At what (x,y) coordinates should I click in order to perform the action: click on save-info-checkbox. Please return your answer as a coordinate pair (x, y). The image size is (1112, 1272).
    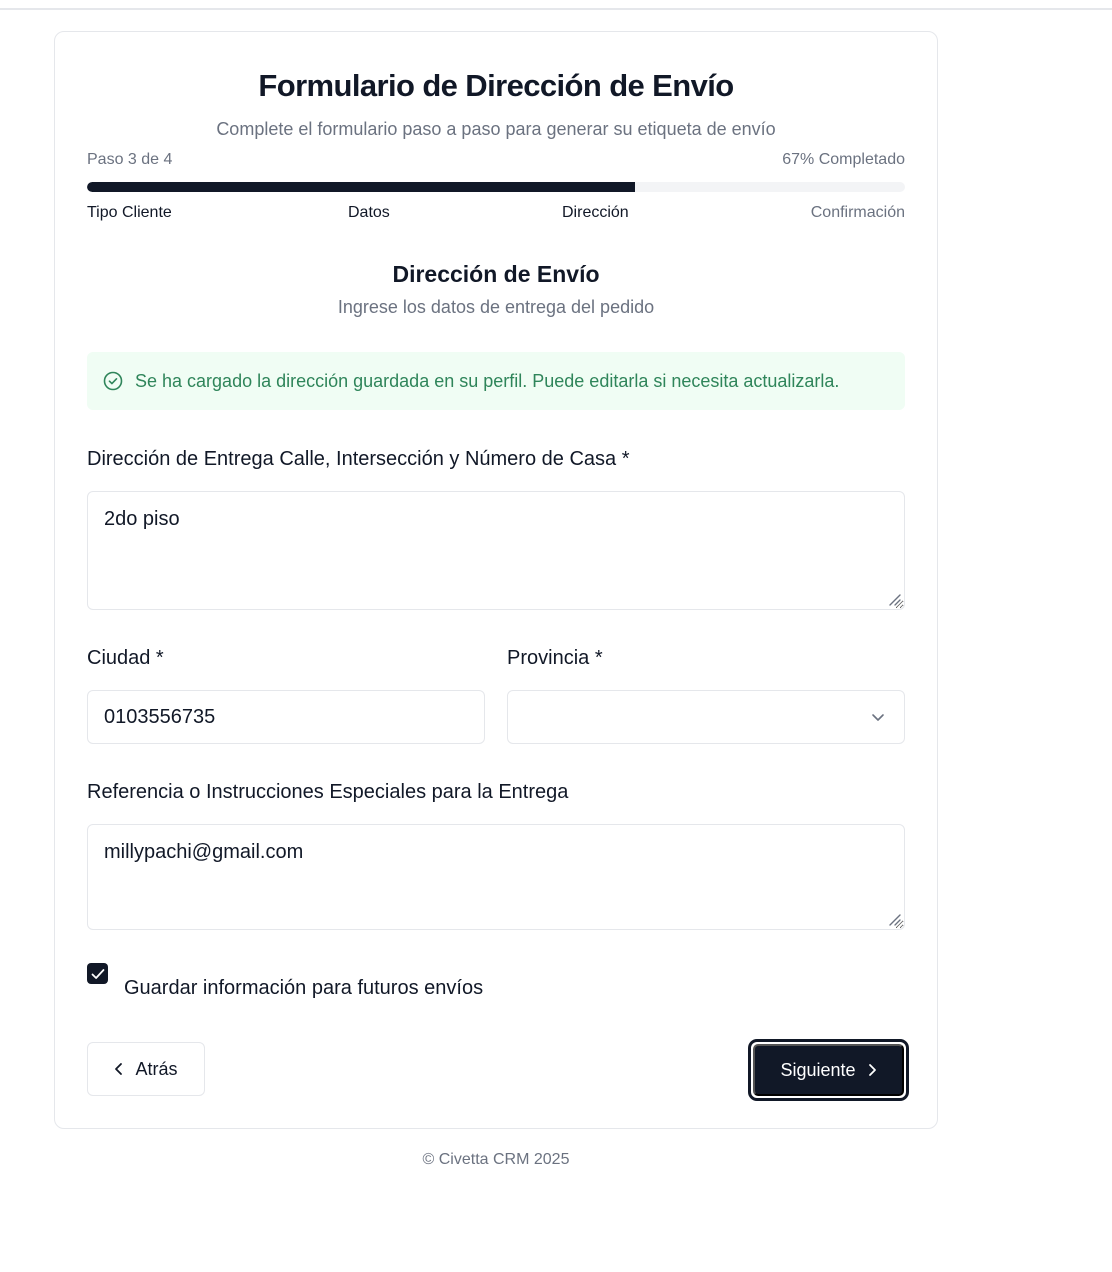
    Looking at the image, I should click on (97, 973).